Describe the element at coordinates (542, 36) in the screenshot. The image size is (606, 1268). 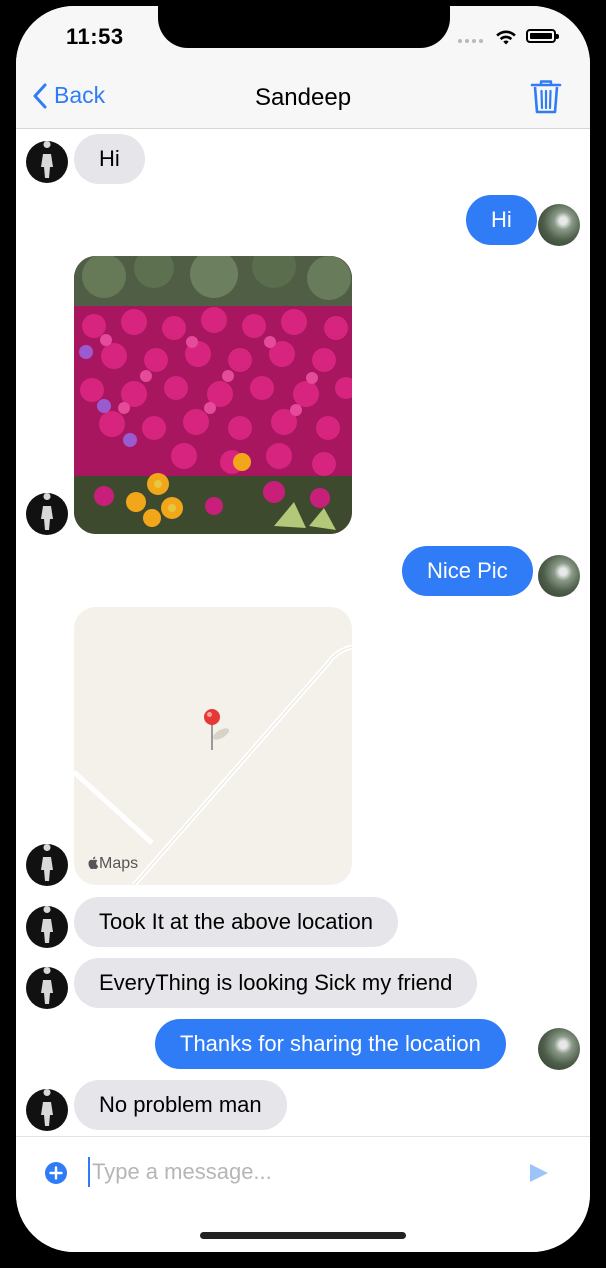
I see `battery-icon` at that location.